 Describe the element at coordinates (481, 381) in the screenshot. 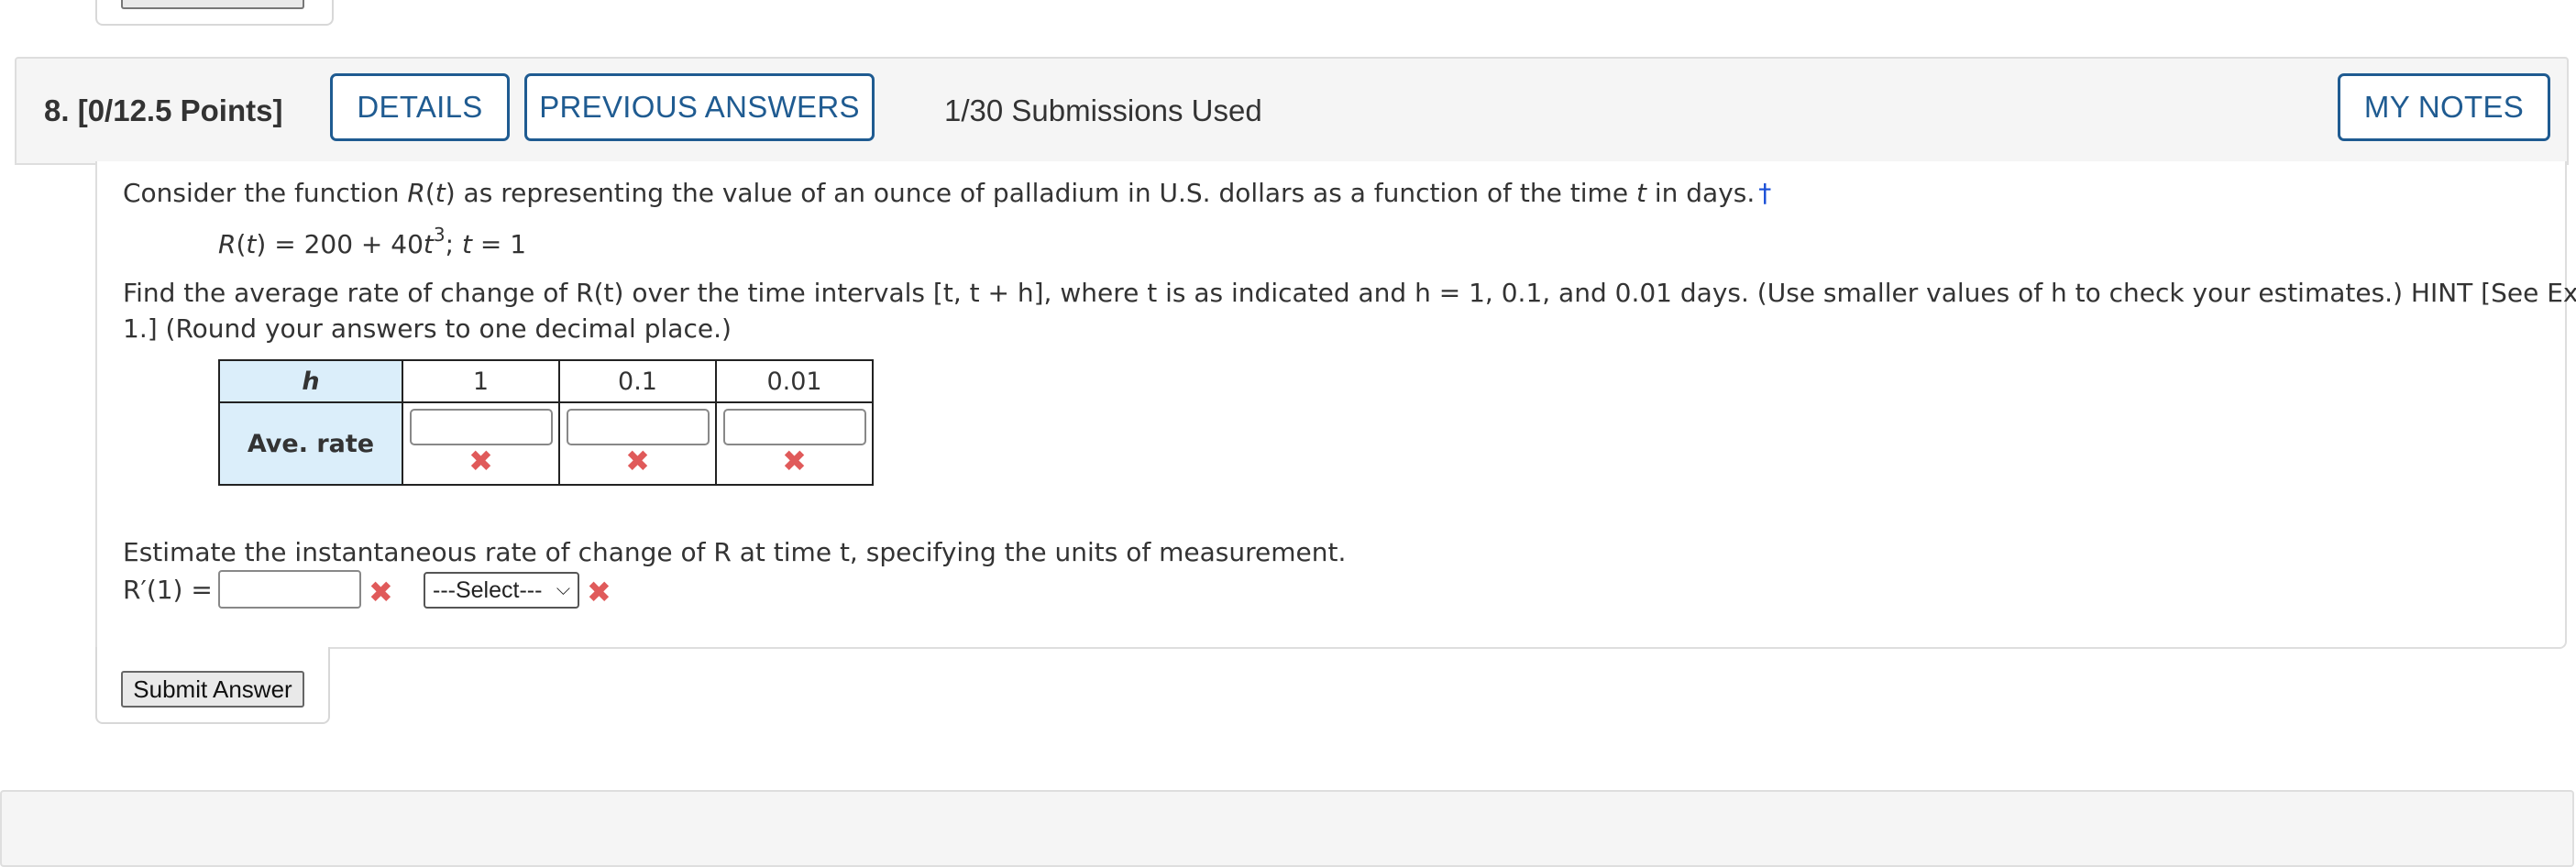

I see `table-column-h-1: 1` at that location.